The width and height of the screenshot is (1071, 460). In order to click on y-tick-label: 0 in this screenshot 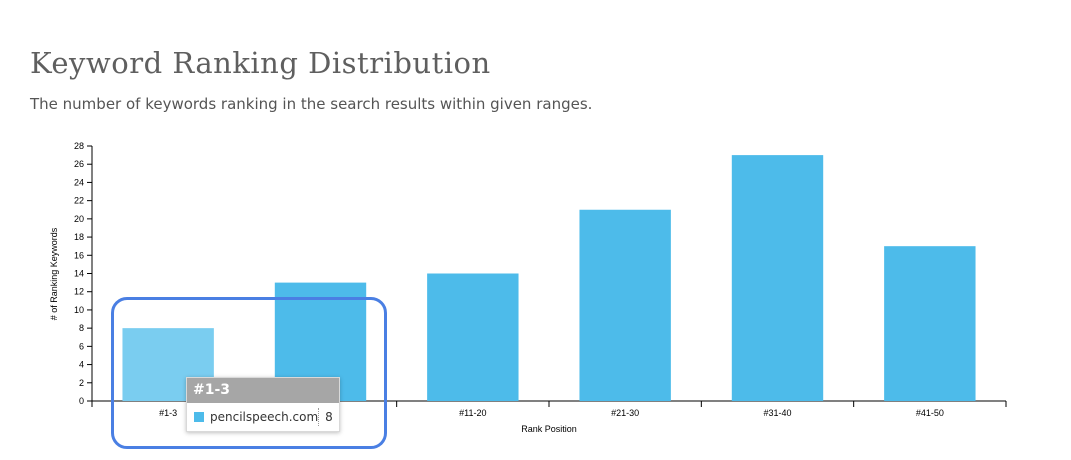, I will do `click(81, 401)`.